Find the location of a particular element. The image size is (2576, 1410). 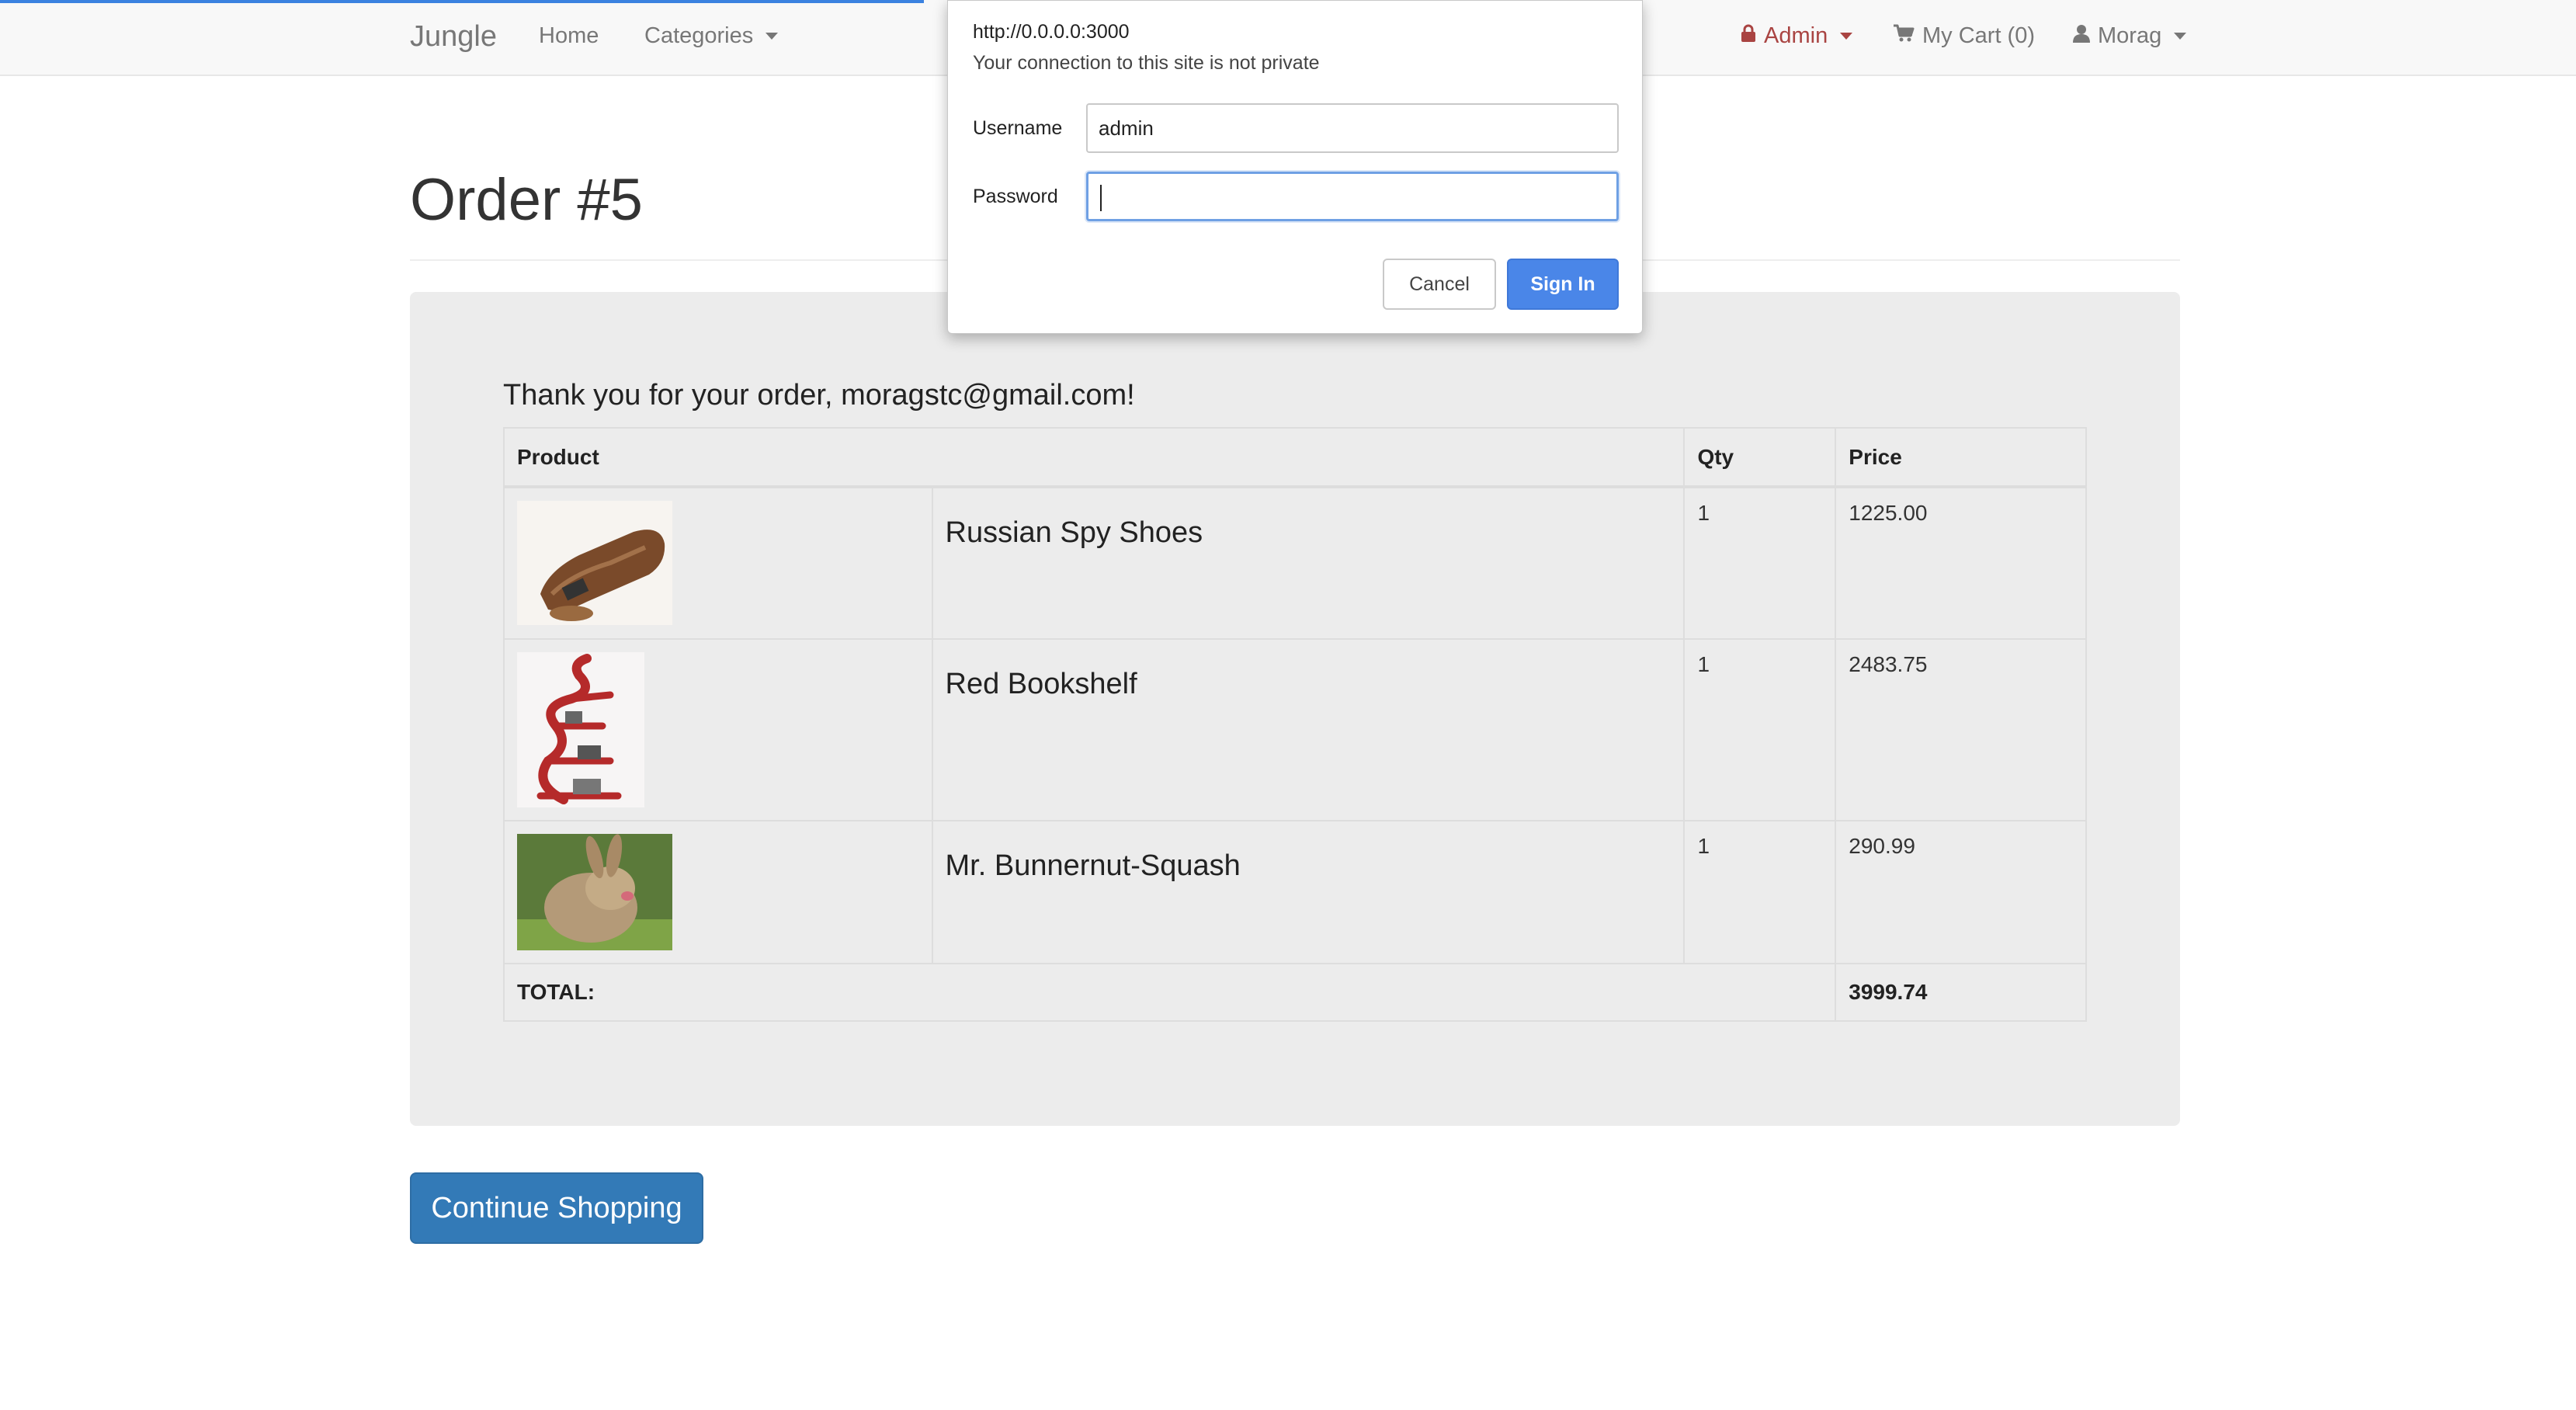

shoe-image is located at coordinates (594, 563).